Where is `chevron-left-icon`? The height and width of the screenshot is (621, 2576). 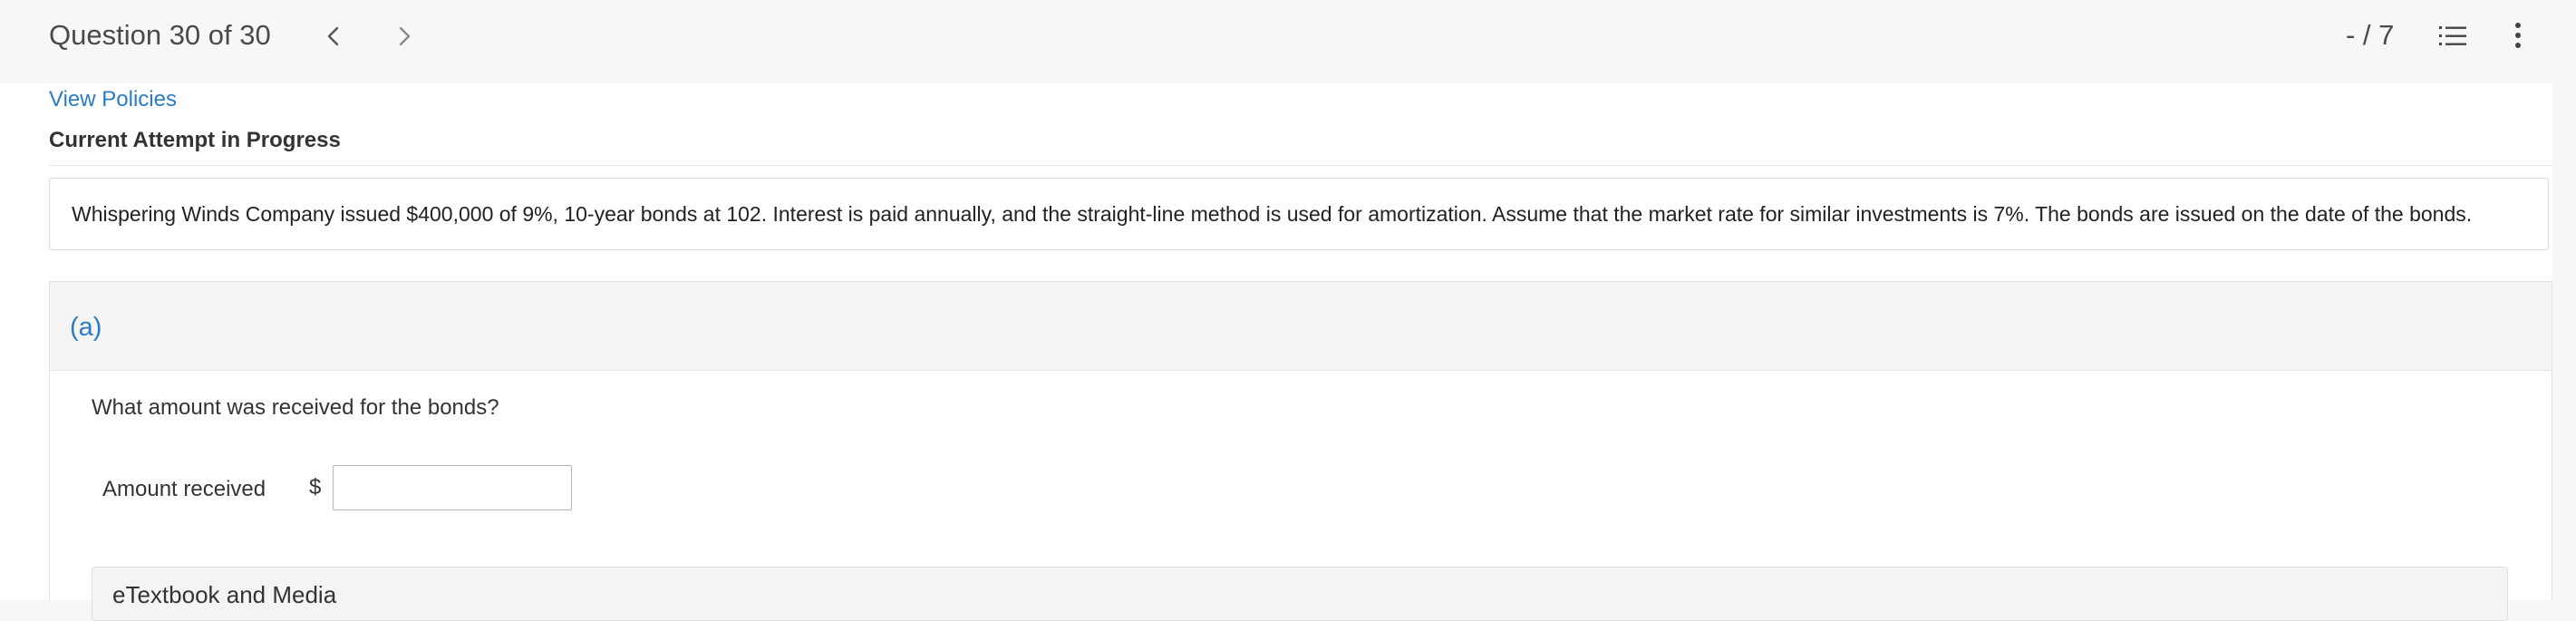 chevron-left-icon is located at coordinates (333, 36).